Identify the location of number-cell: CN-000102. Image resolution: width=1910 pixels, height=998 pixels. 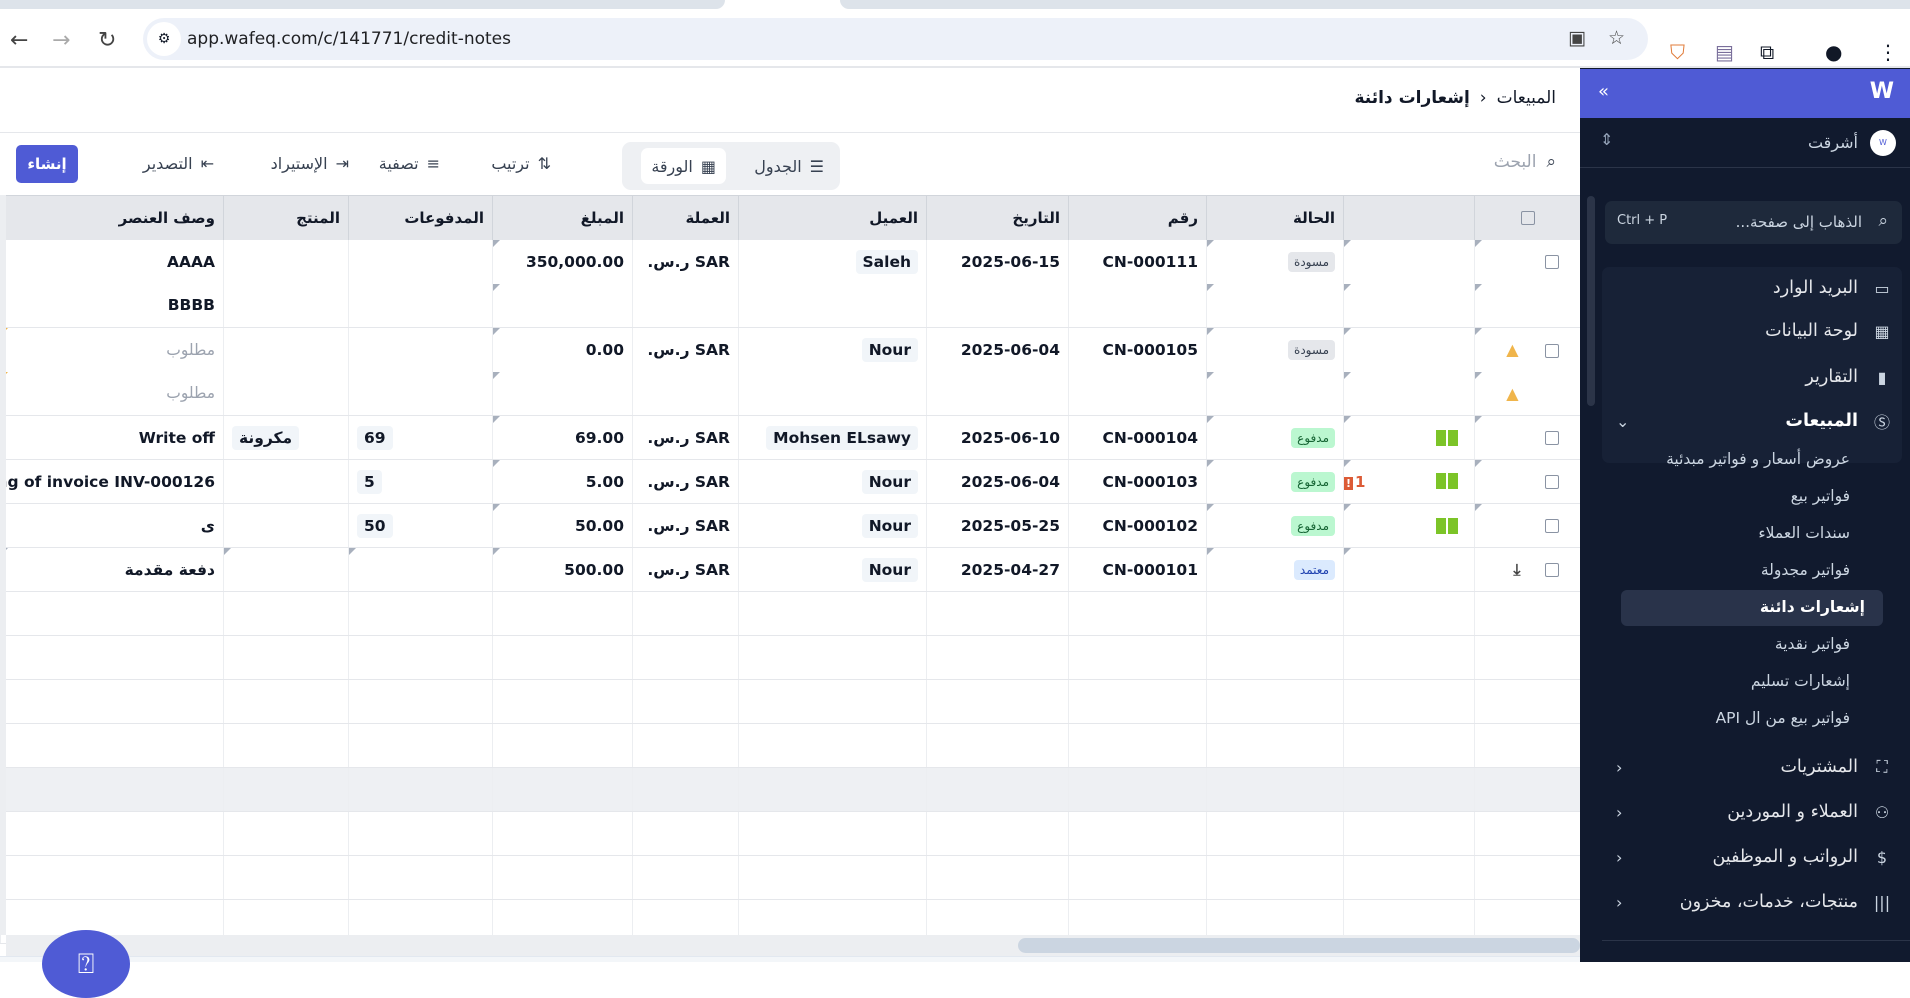
(1137, 525).